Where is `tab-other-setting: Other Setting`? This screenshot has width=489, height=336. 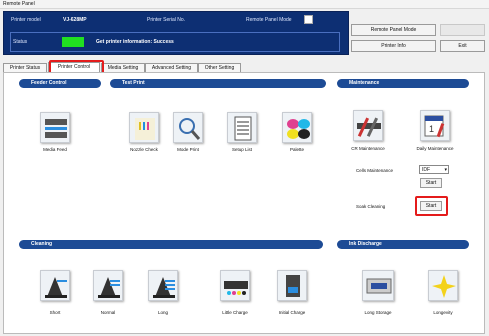
tab-other-setting: Other Setting is located at coordinates (219, 67).